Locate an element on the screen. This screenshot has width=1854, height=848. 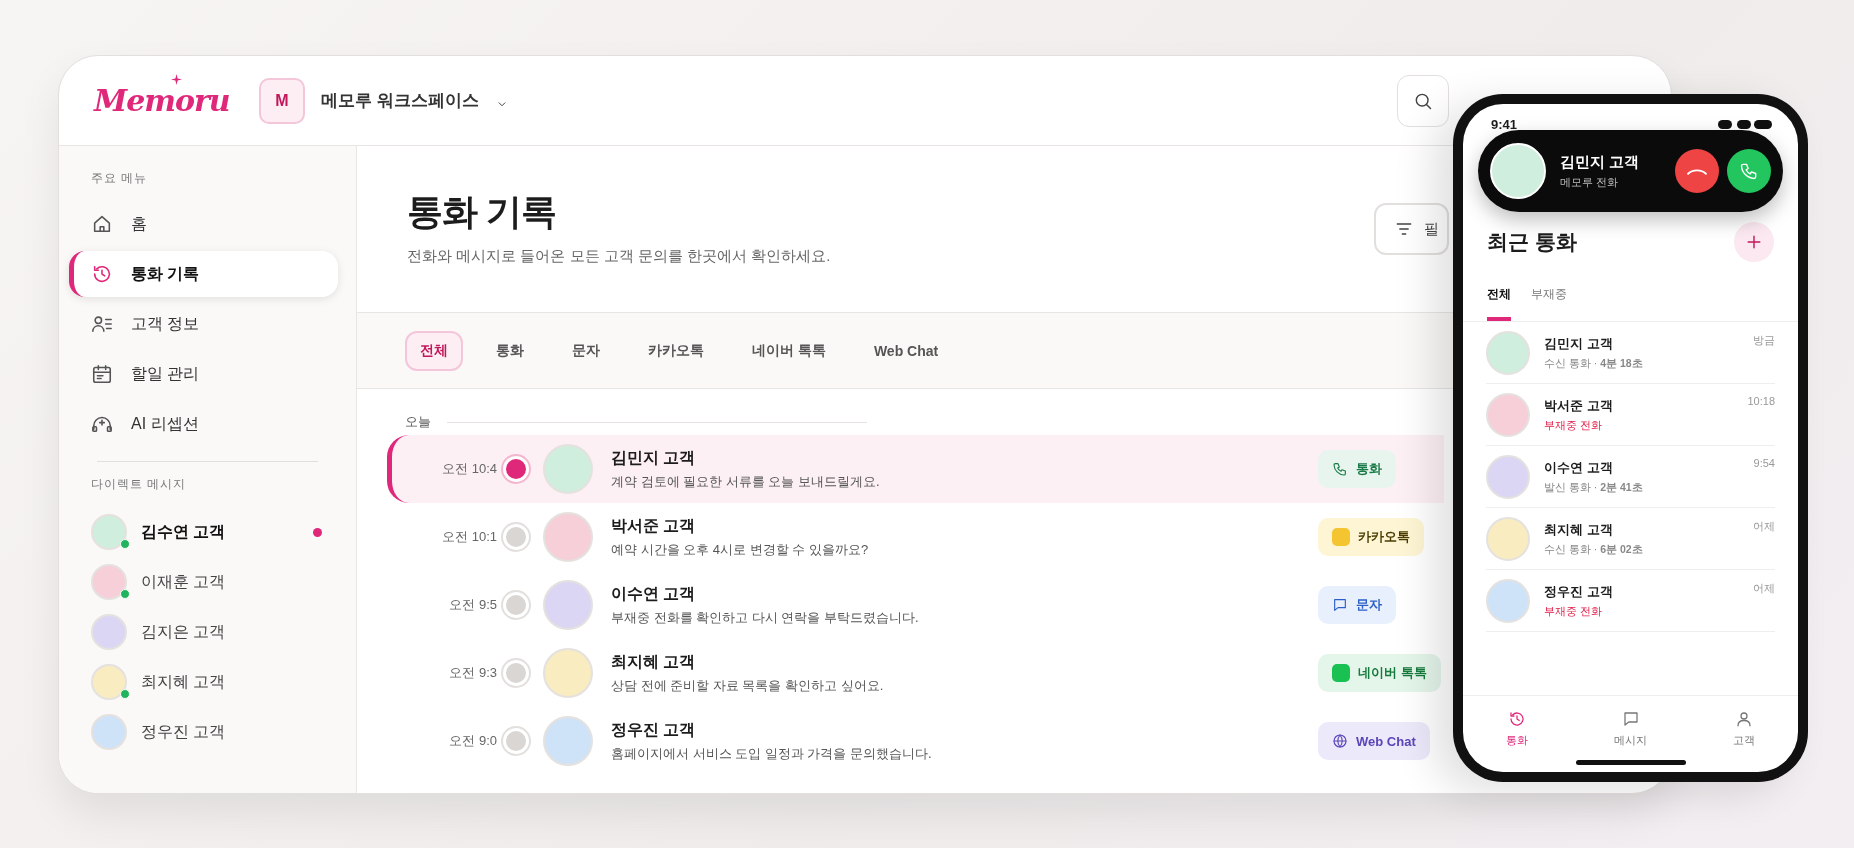
caller-subtitle: 메모루 전화 is located at coordinates (1590, 182).